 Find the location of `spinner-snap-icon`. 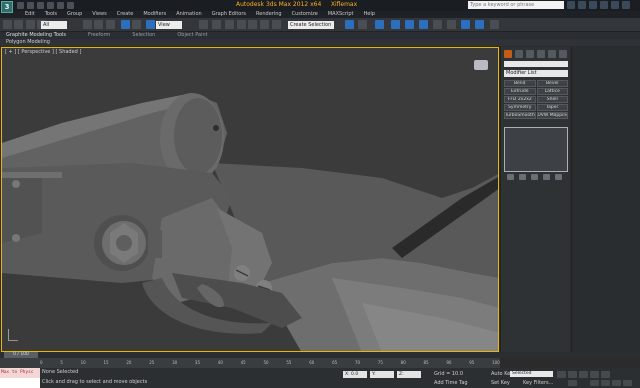

spinner-snap-icon is located at coordinates (264, 24).